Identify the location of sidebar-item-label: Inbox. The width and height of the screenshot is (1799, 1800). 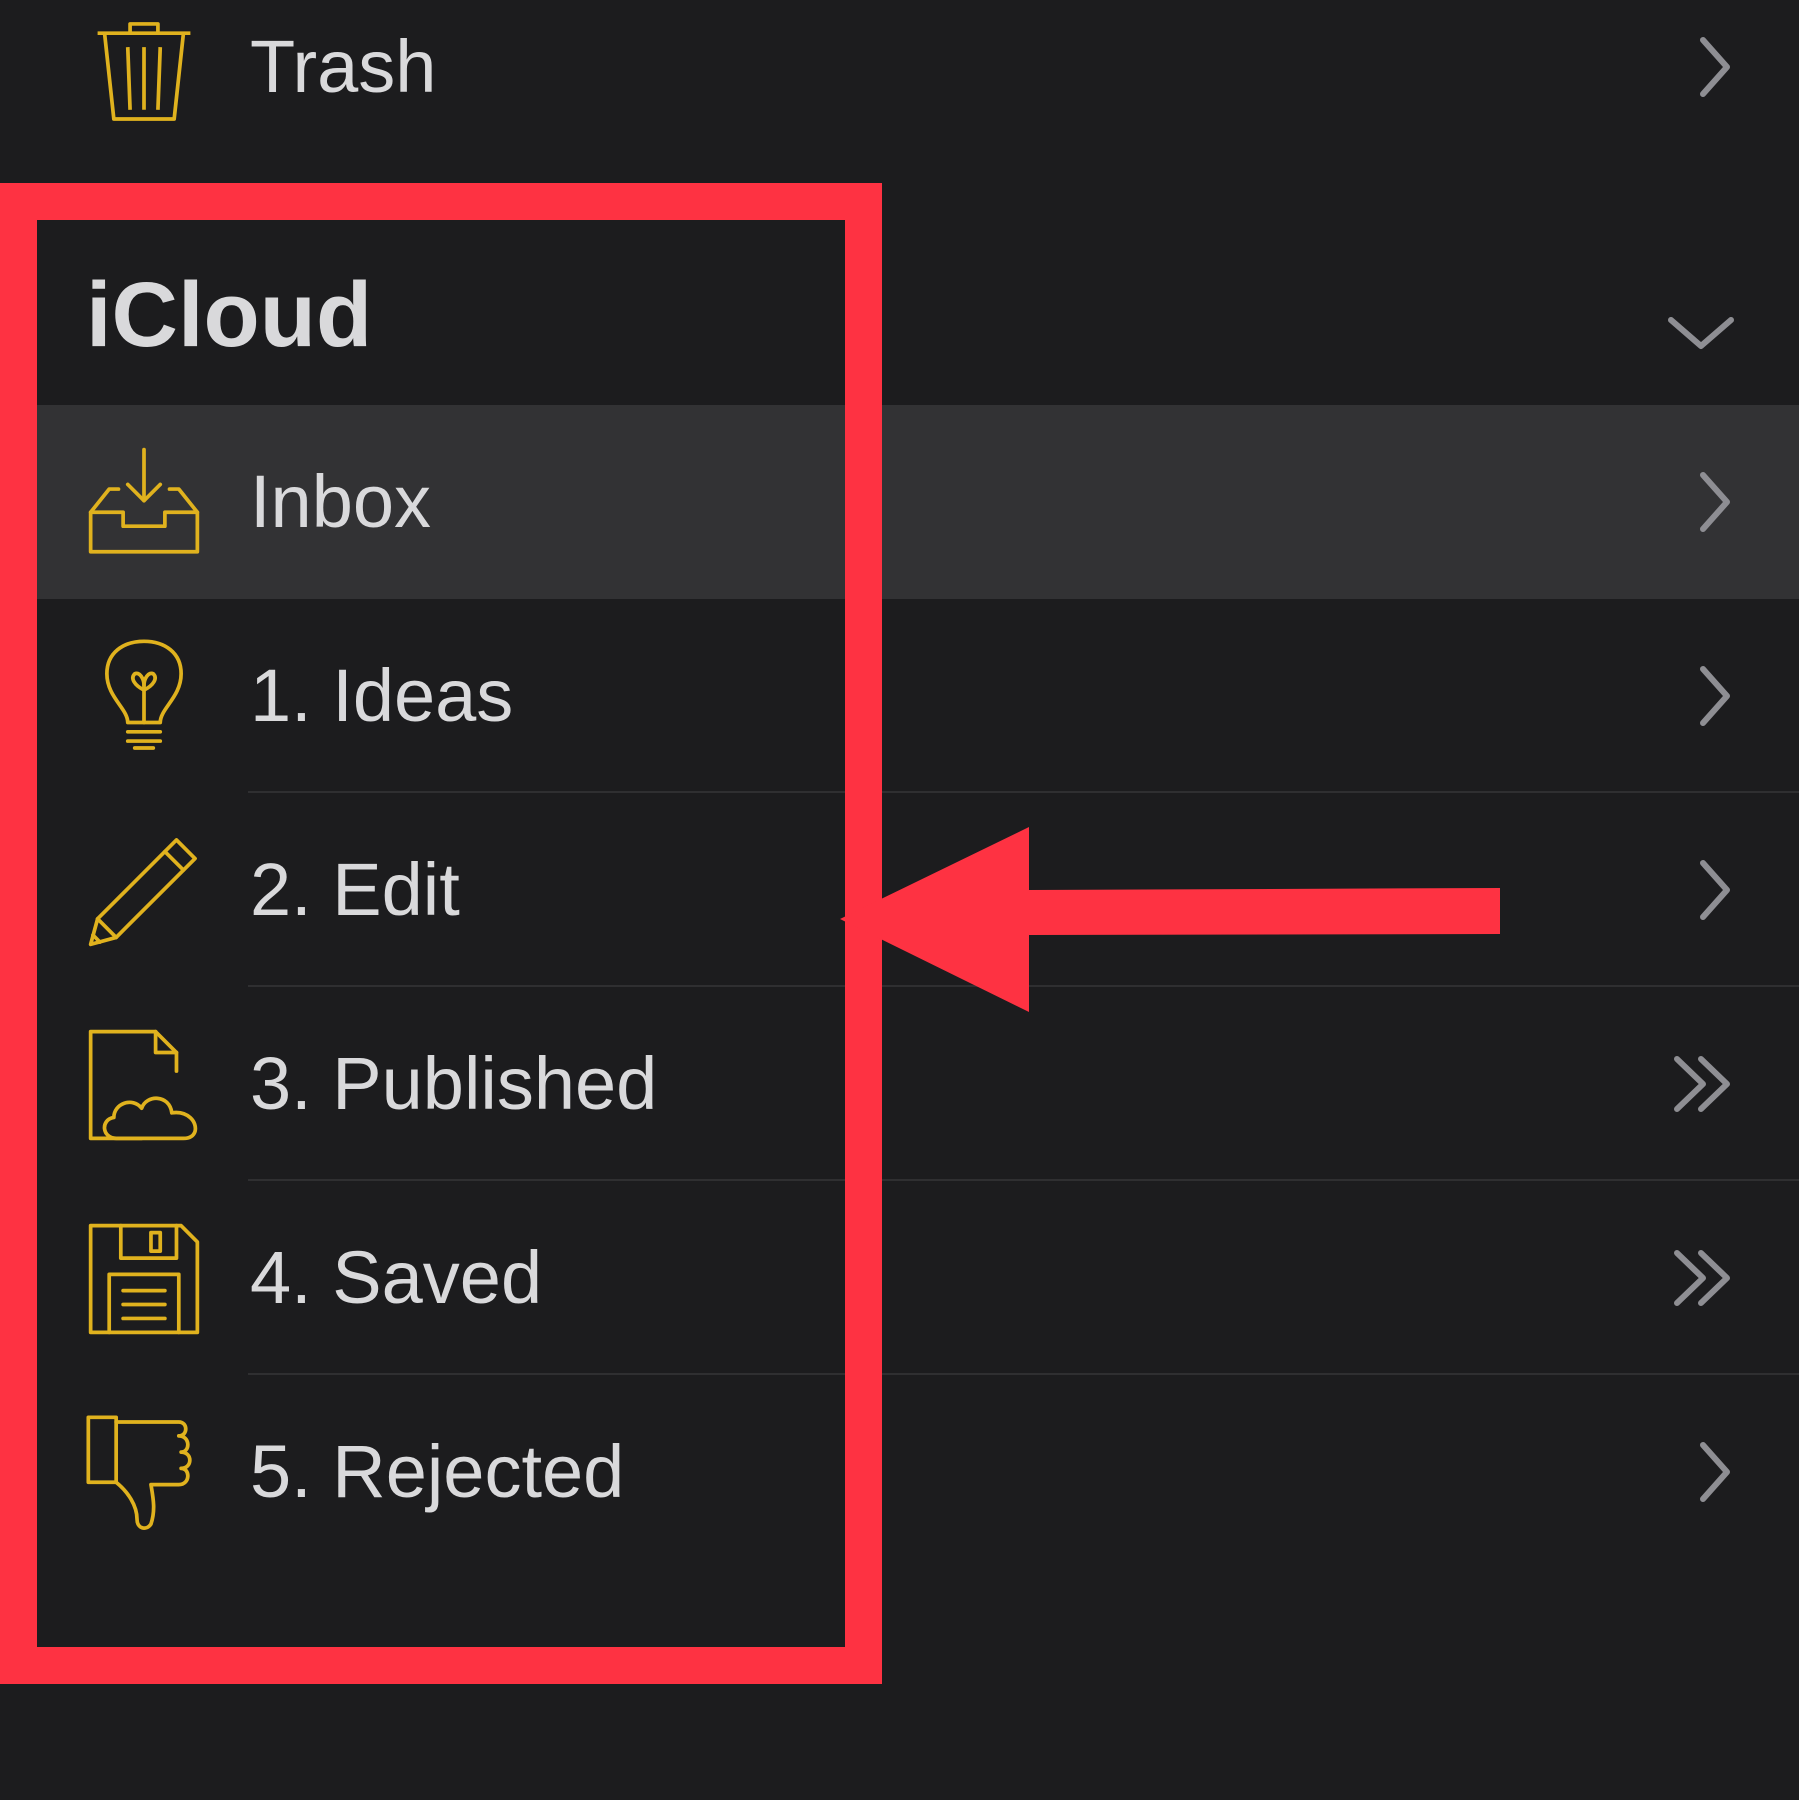
(341, 501).